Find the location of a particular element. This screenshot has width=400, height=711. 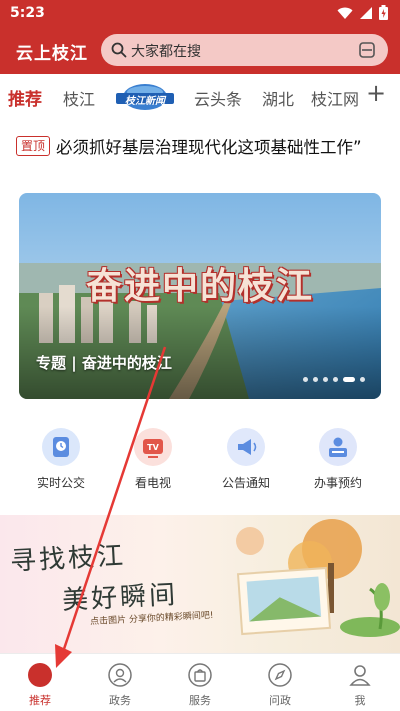

nav-recommend: 推荐 is located at coordinates (40, 682).